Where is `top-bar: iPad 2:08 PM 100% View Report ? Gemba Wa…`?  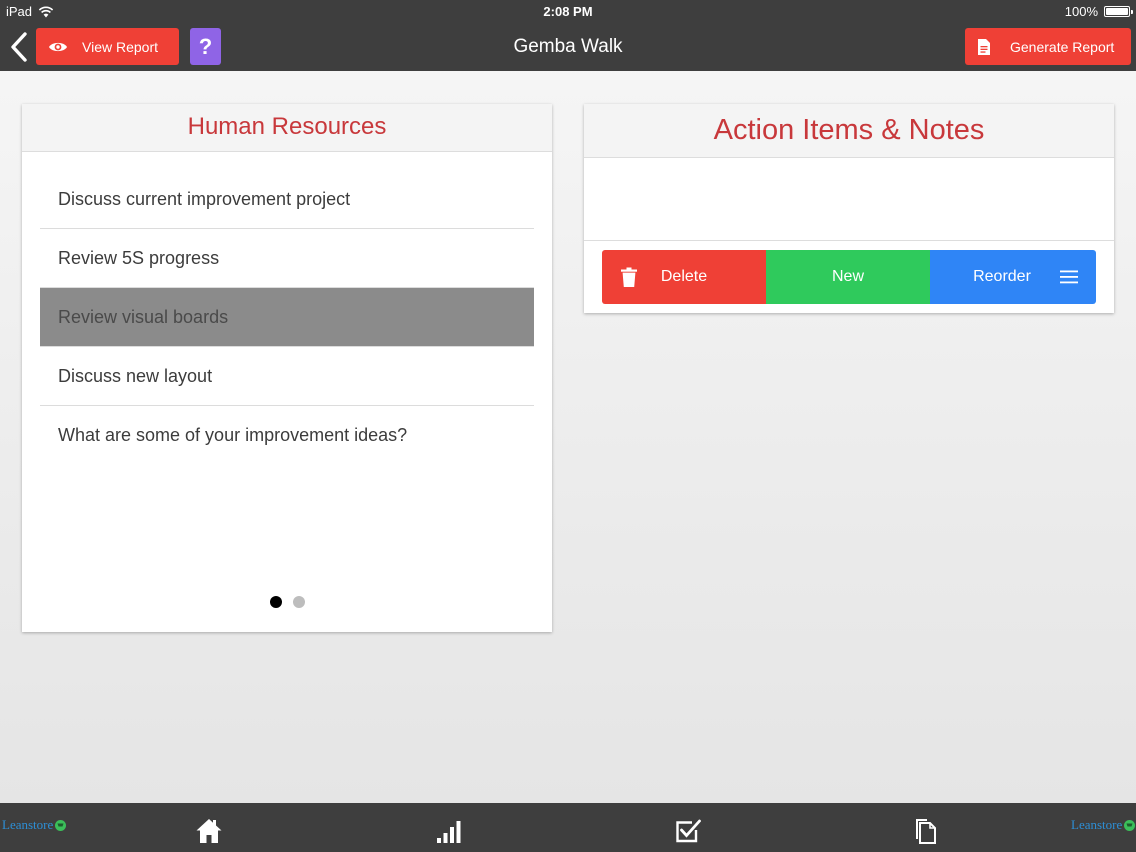
top-bar: iPad 2:08 PM 100% View Report ? Gemba Wa… is located at coordinates (568, 35).